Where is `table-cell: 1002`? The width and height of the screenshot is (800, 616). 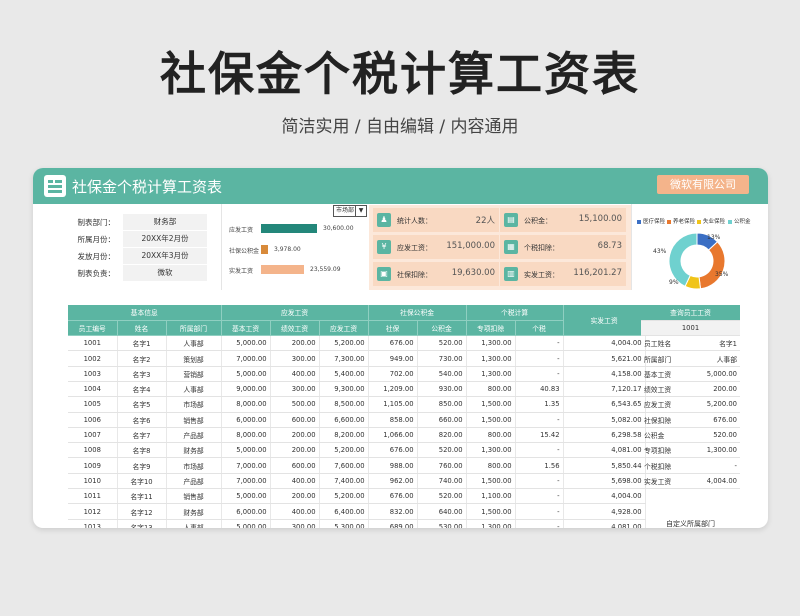 table-cell: 1002 is located at coordinates (93, 358).